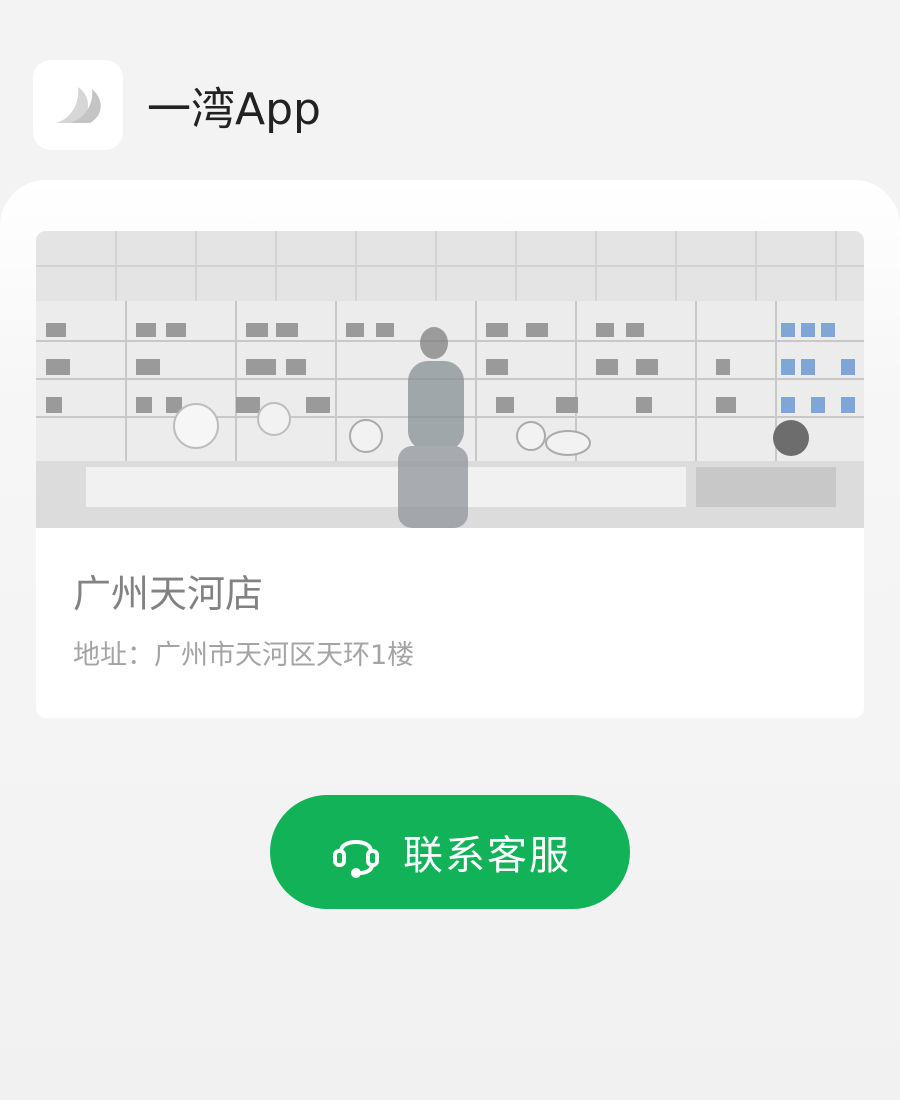 The height and width of the screenshot is (1100, 900). Describe the element at coordinates (244, 655) in the screenshot. I see `store-address: 地址：广州市天河区天环1楼` at that location.